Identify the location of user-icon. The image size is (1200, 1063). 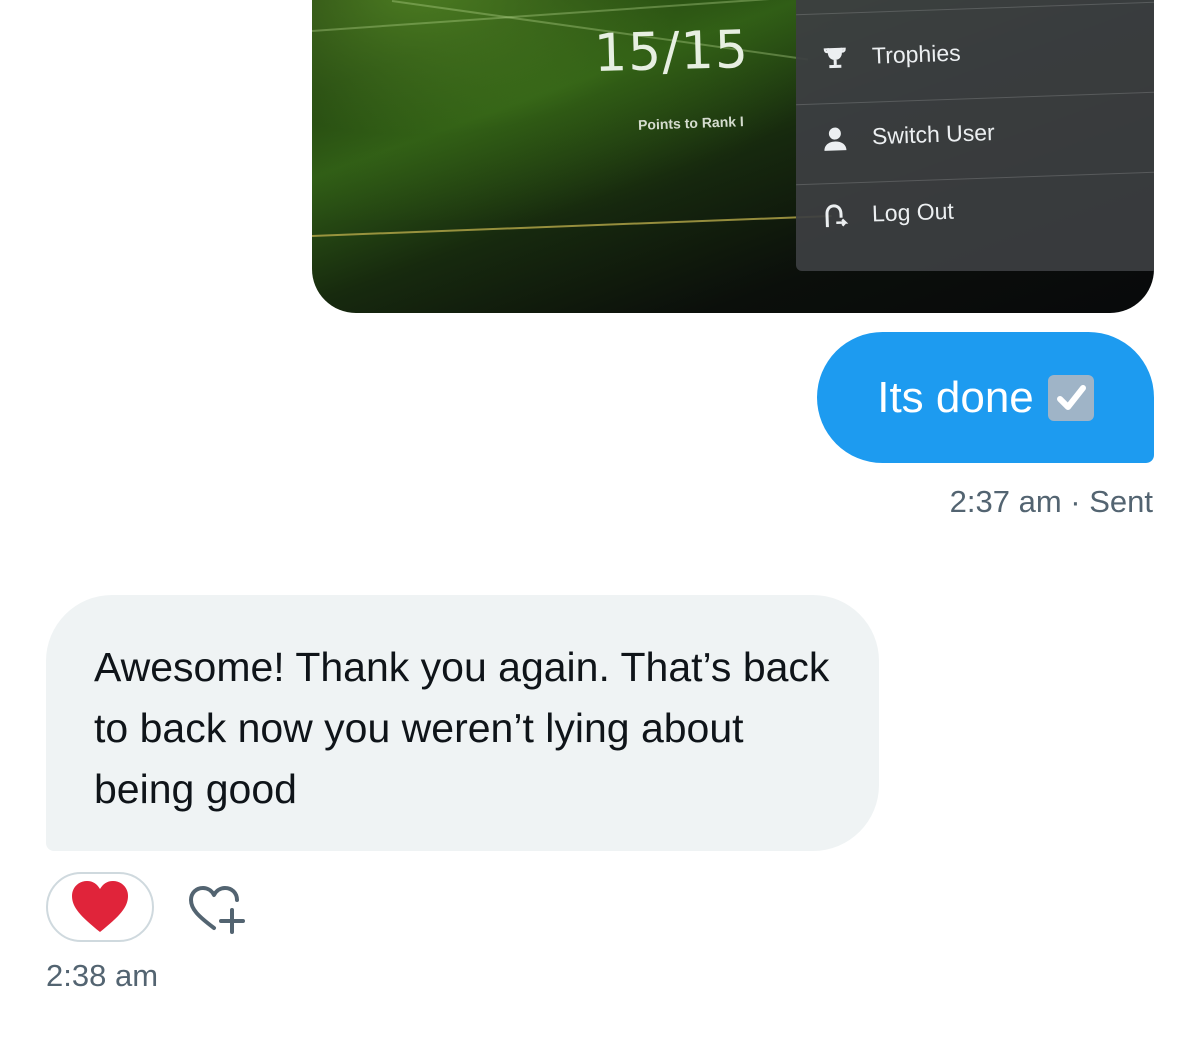
(835, 139).